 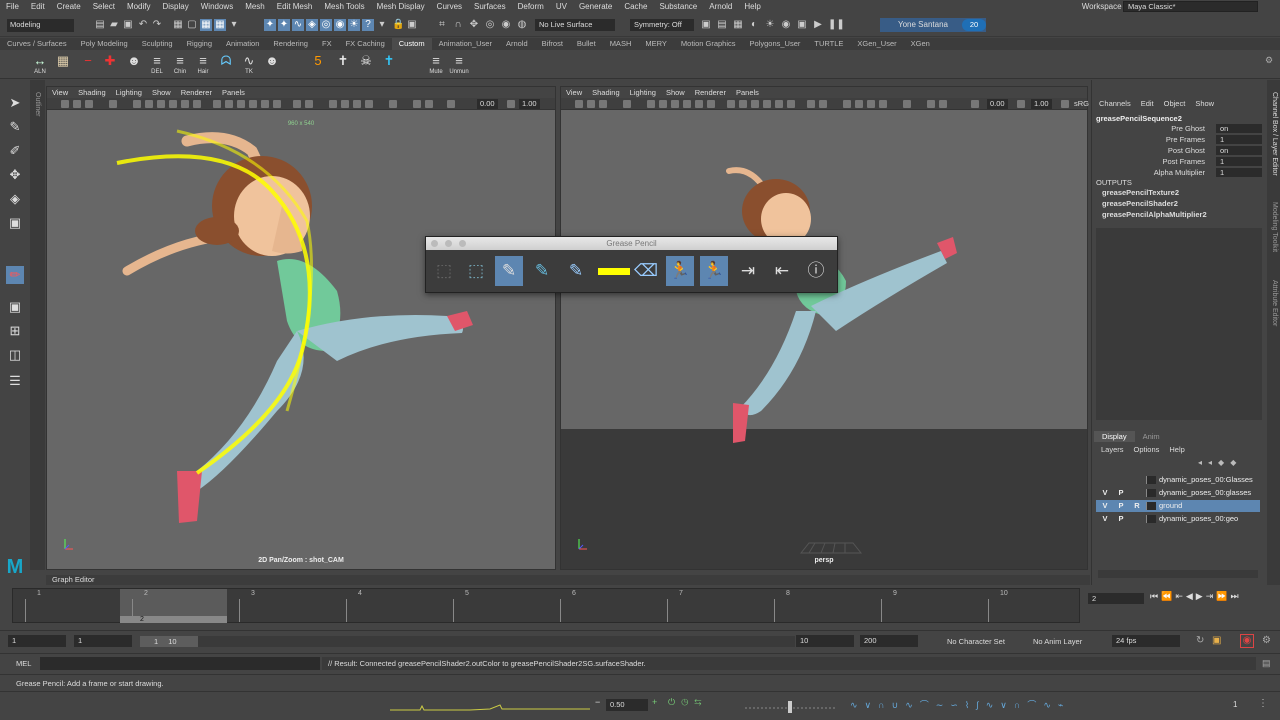 What do you see at coordinates (203, 64) in the screenshot?
I see `shelf-button-hair: ≡ Hair` at bounding box center [203, 64].